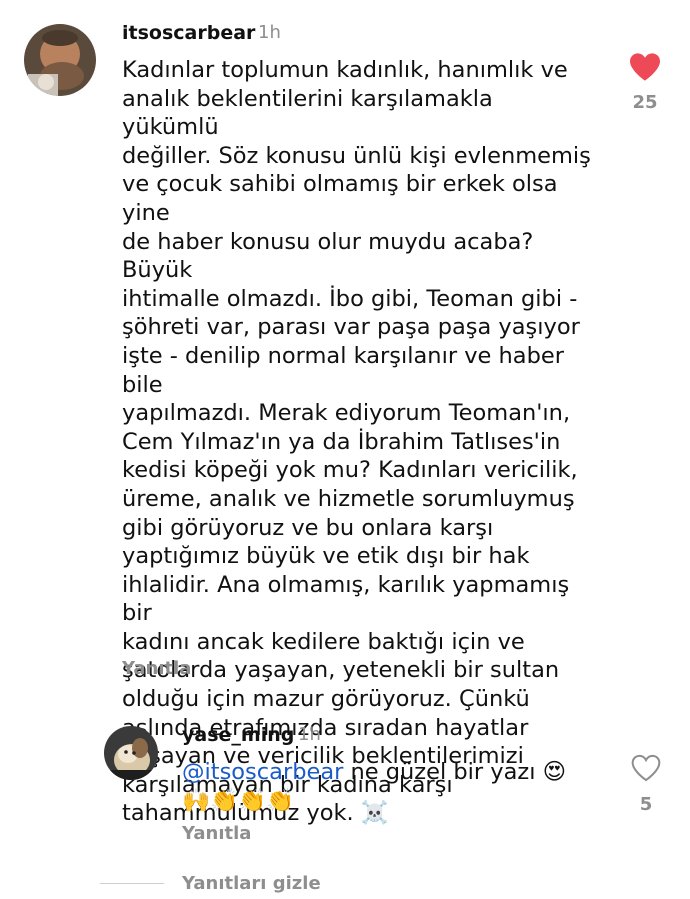  I want to click on reply-button: Yanıtla, so click(156, 668).